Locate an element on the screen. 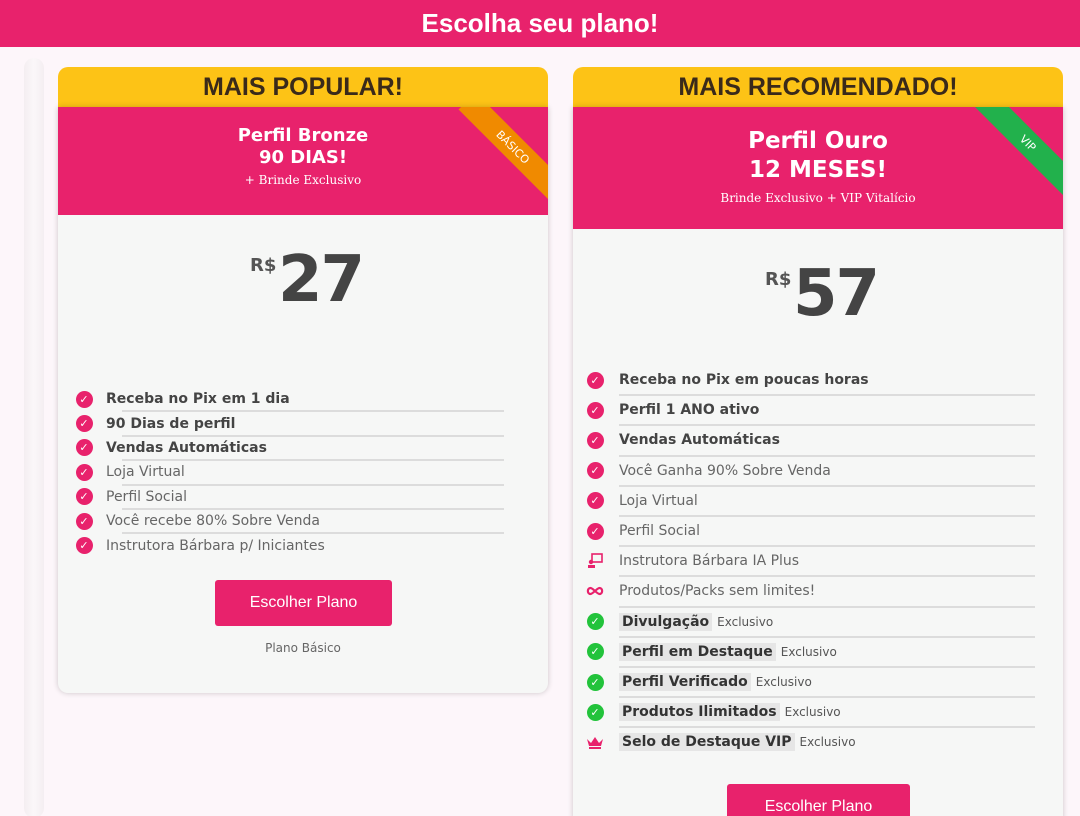  price: R$ 27 is located at coordinates (303, 266).